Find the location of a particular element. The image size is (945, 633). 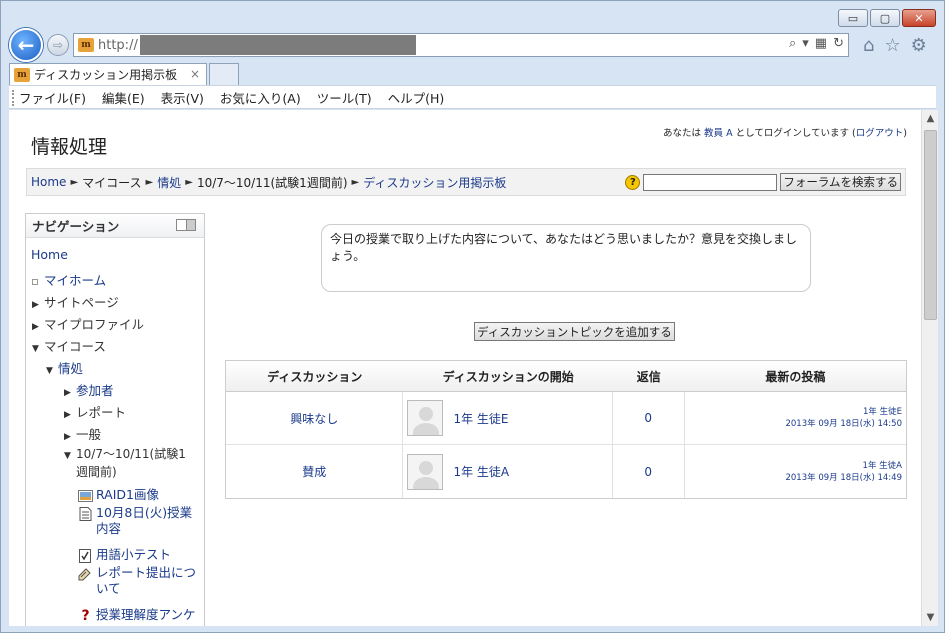

nav-site-pages: ▶ サイトページ is located at coordinates (75, 301).